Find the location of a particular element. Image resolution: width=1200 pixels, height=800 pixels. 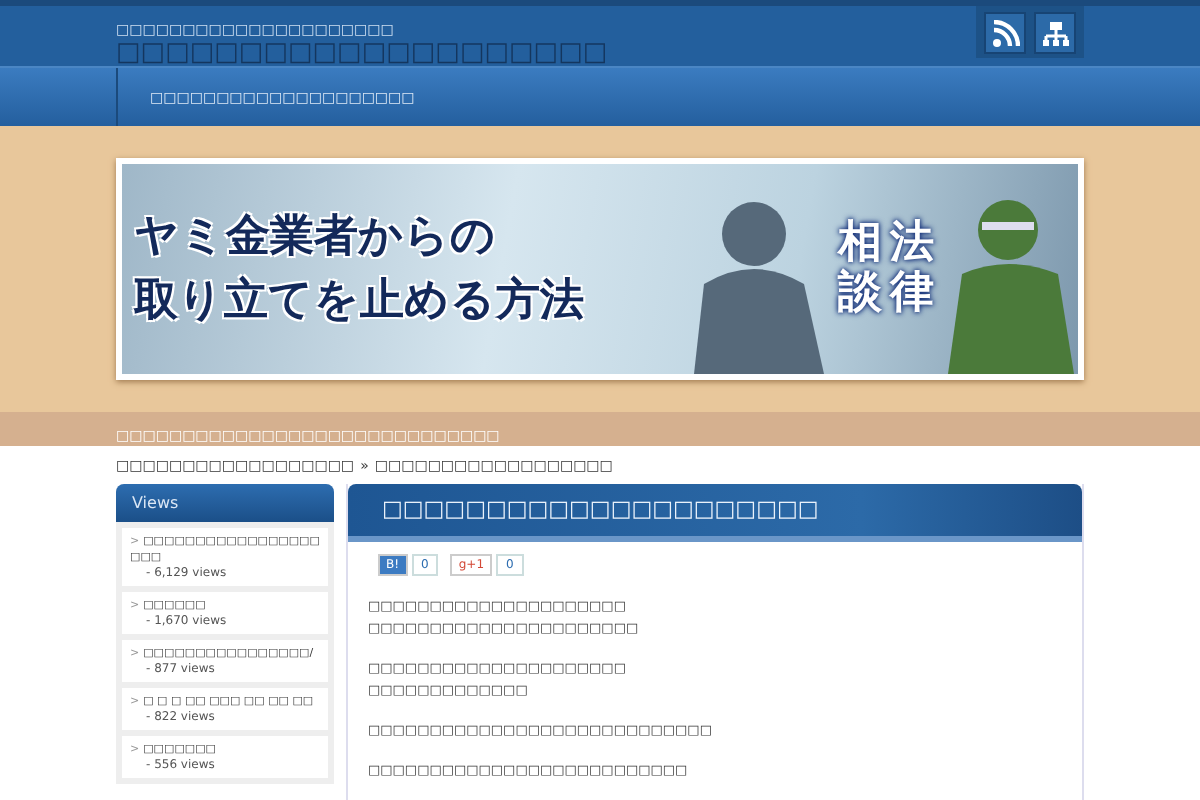

rss-icon is located at coordinates (1005, 33).